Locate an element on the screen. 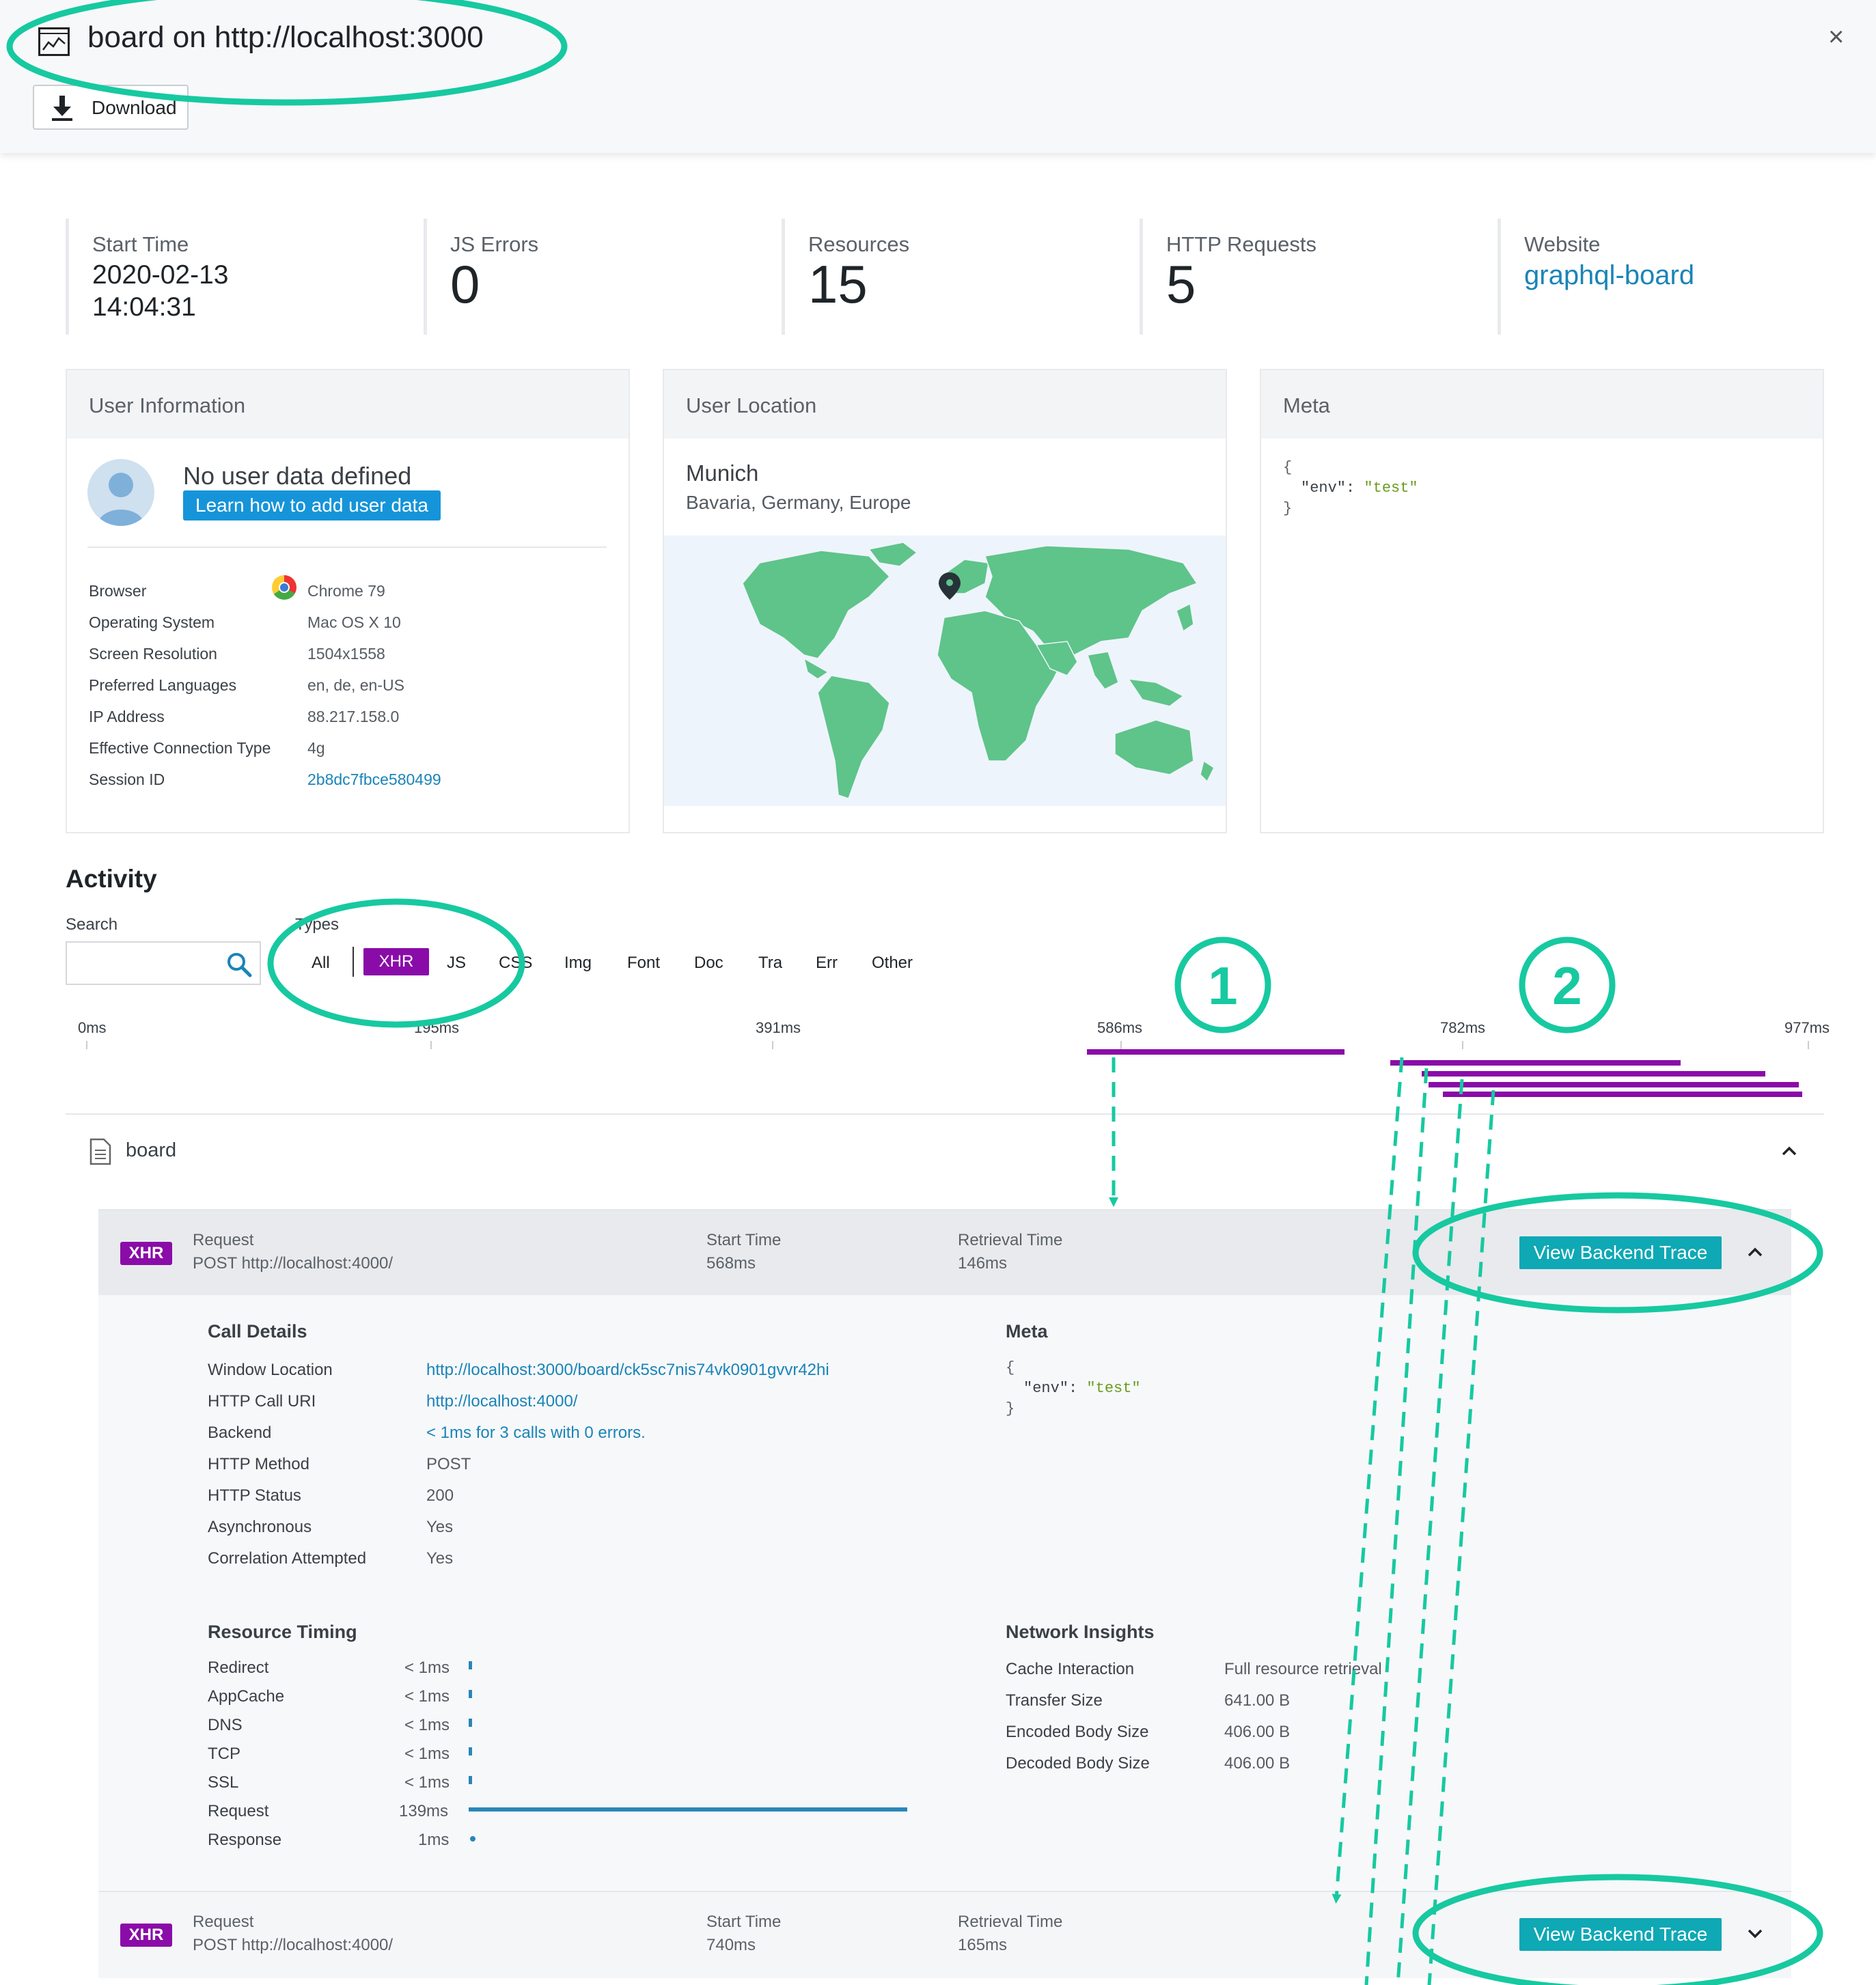  start-time-value: 740ms is located at coordinates (731, 1945).